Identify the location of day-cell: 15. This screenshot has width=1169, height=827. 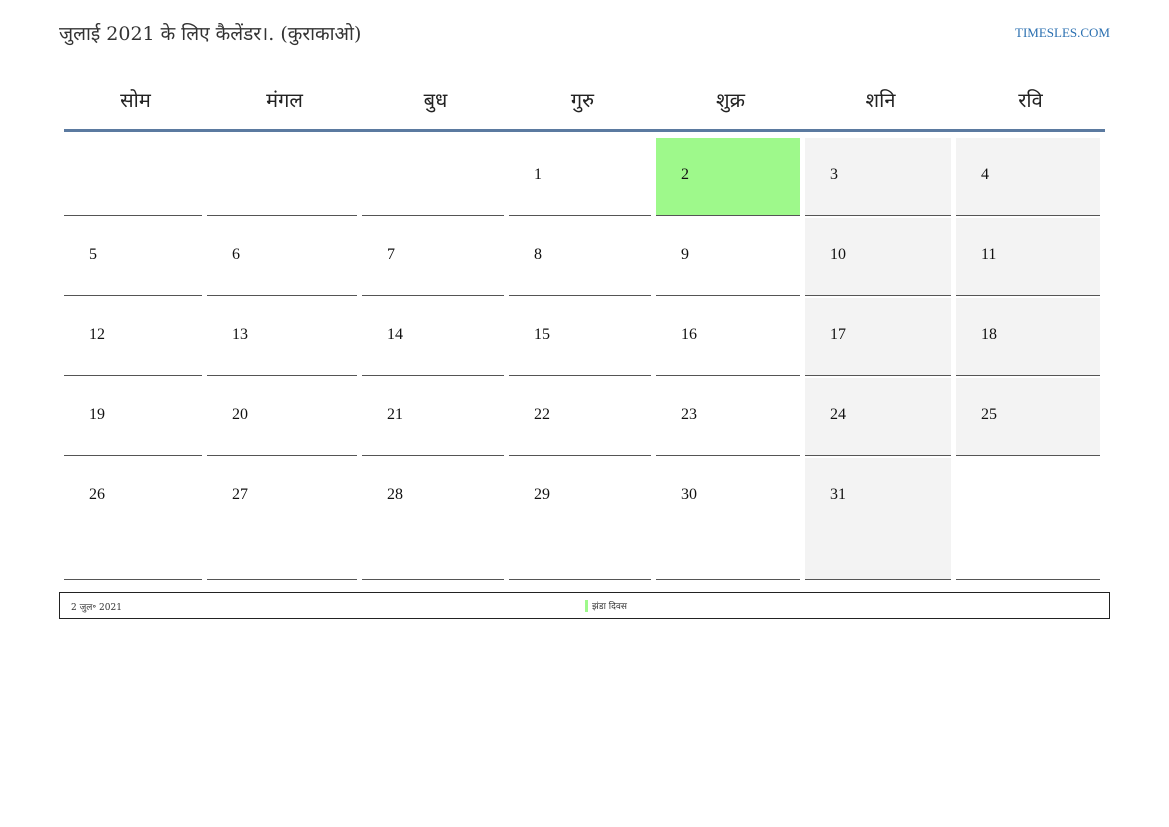
(582, 336).